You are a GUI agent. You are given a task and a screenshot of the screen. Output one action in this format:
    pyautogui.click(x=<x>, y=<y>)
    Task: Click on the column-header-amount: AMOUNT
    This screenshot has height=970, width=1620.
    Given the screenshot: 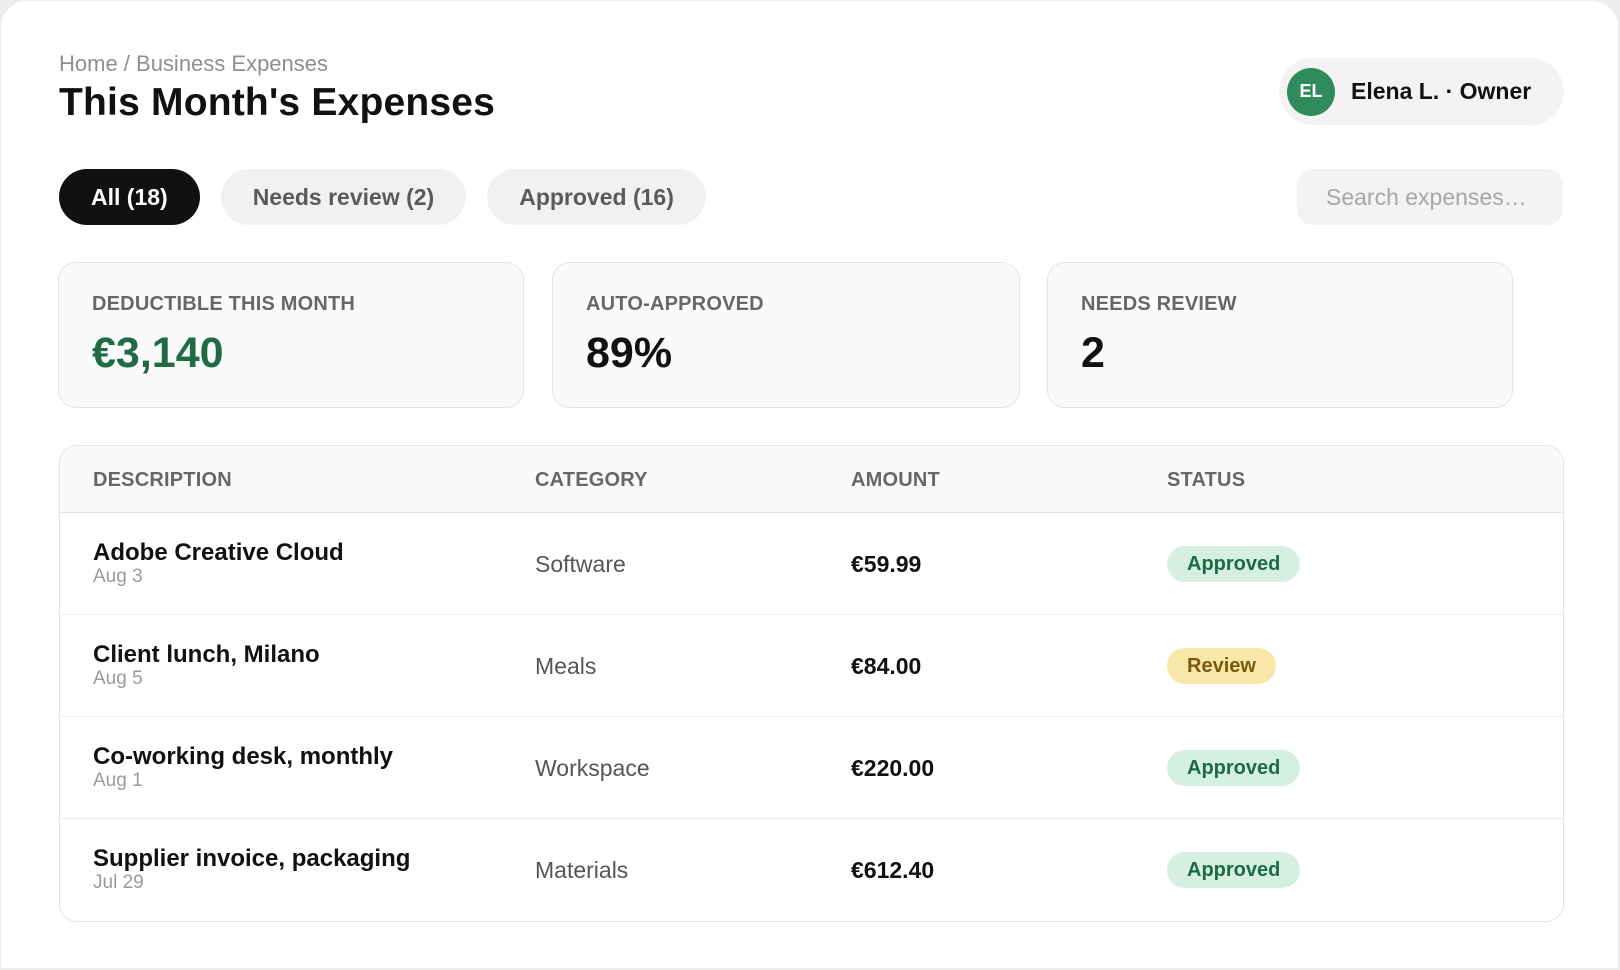 What is the action you would take?
    pyautogui.click(x=895, y=480)
    